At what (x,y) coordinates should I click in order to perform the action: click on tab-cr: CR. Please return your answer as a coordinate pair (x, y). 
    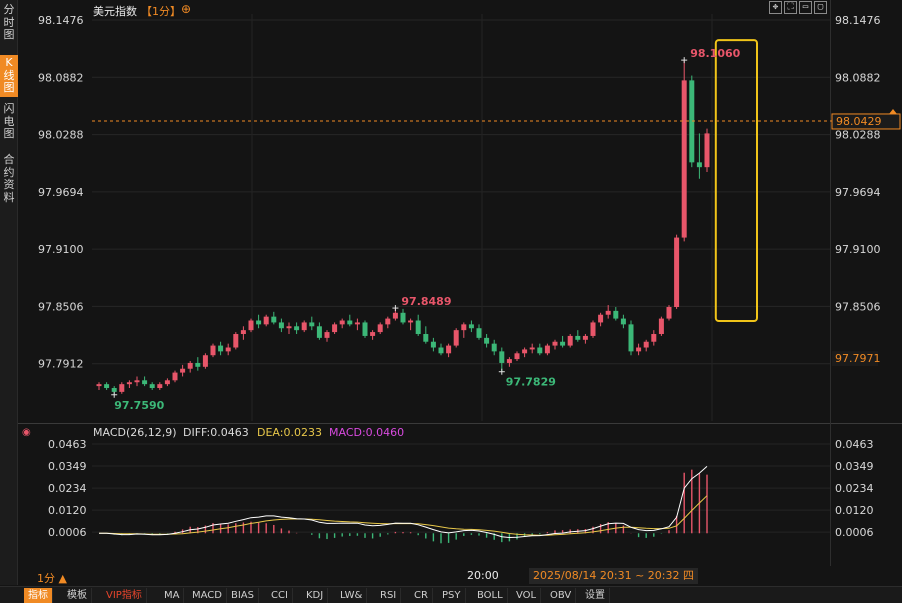
    Looking at the image, I should click on (421, 595).